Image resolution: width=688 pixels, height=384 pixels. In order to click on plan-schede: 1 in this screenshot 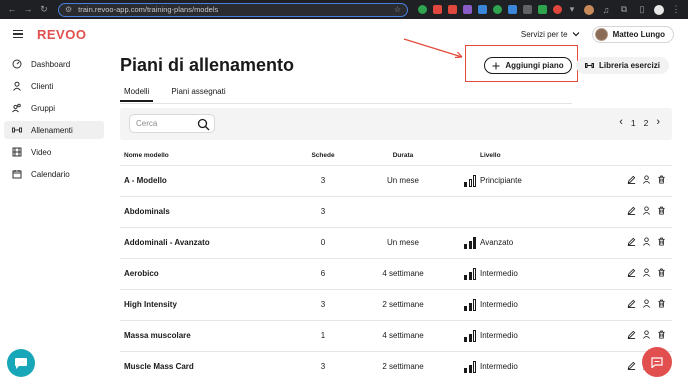, I will do `click(323, 335)`.